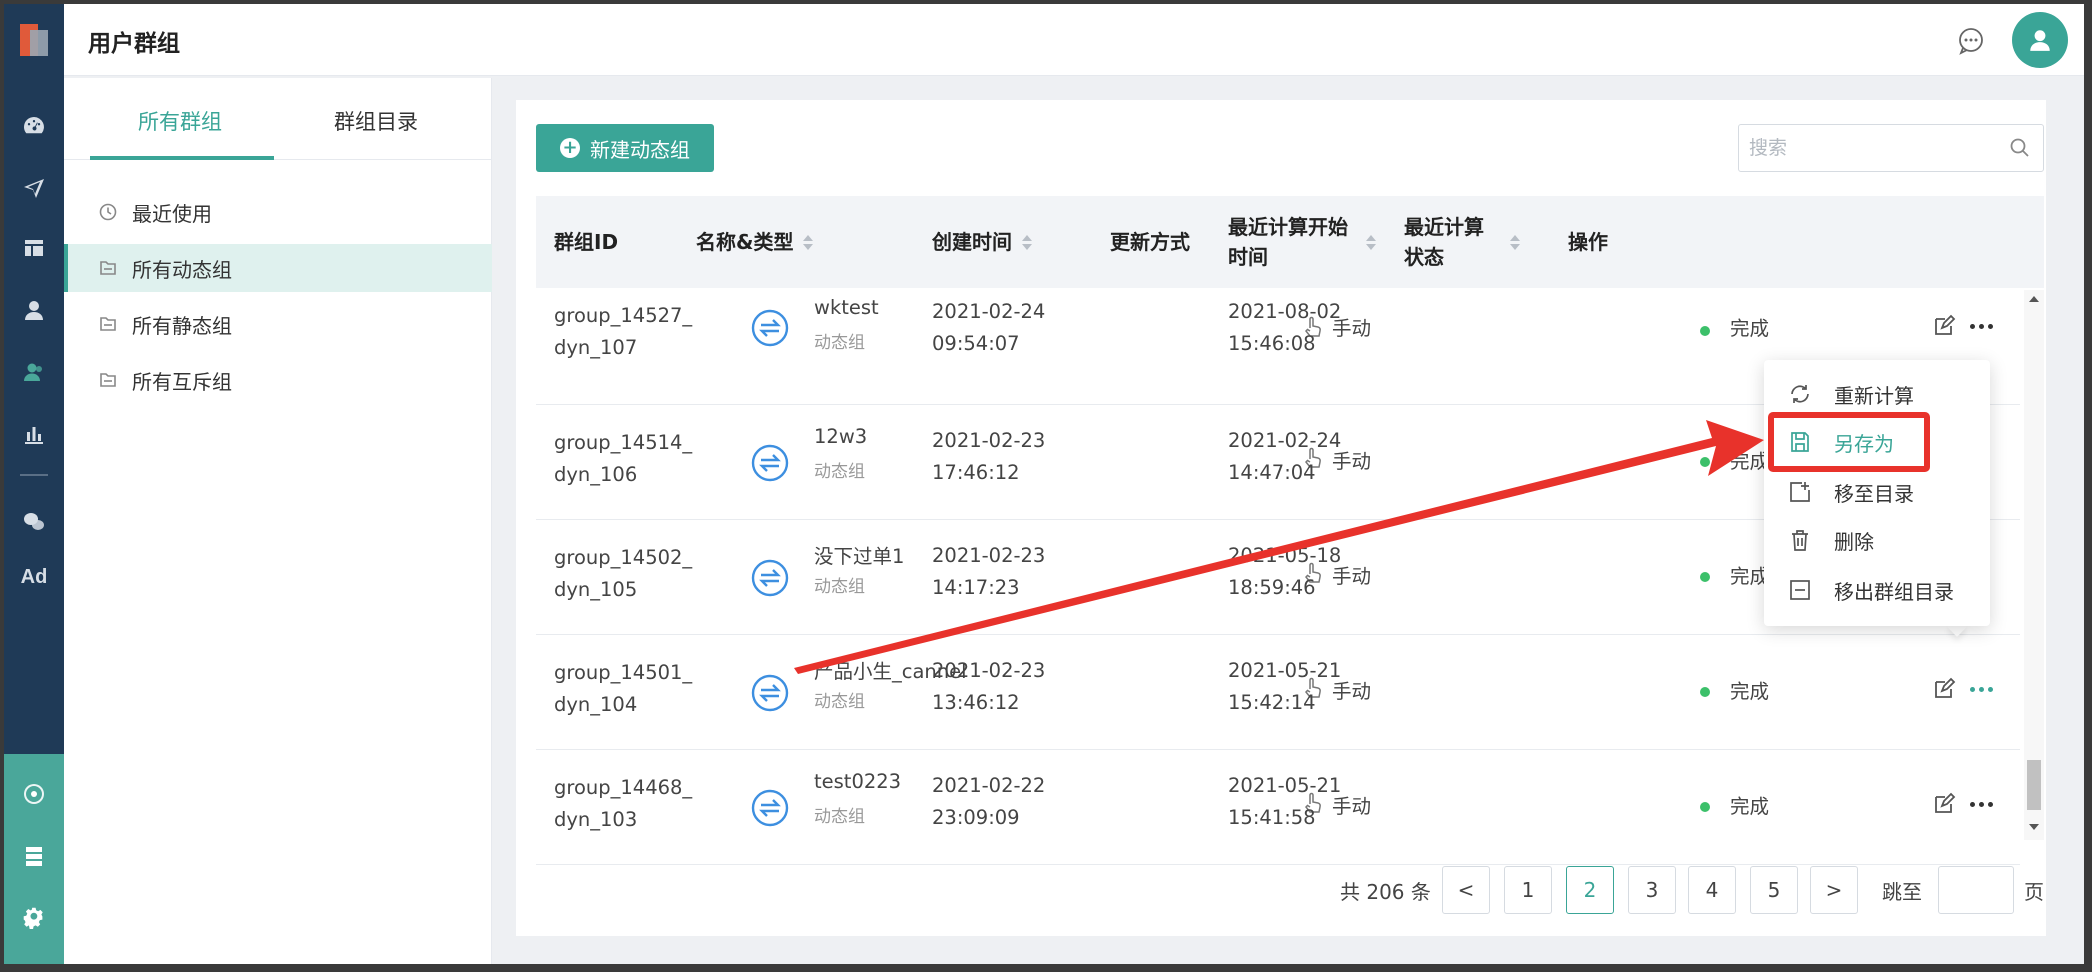 The image size is (2092, 972). I want to click on chat-icon, so click(1971, 41).